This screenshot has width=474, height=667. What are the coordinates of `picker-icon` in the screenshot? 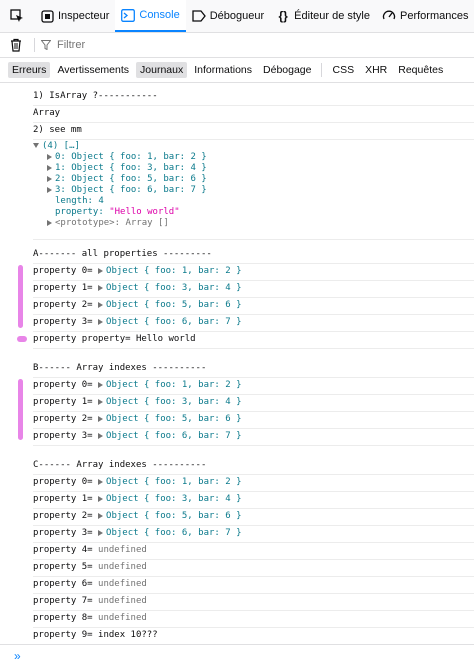 It's located at (17, 16).